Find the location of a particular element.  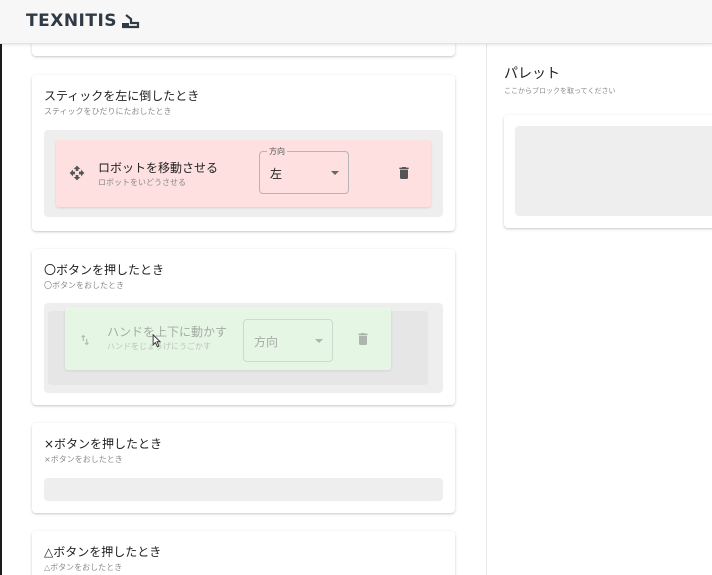

block-dropzone is located at coordinates (243, 489).